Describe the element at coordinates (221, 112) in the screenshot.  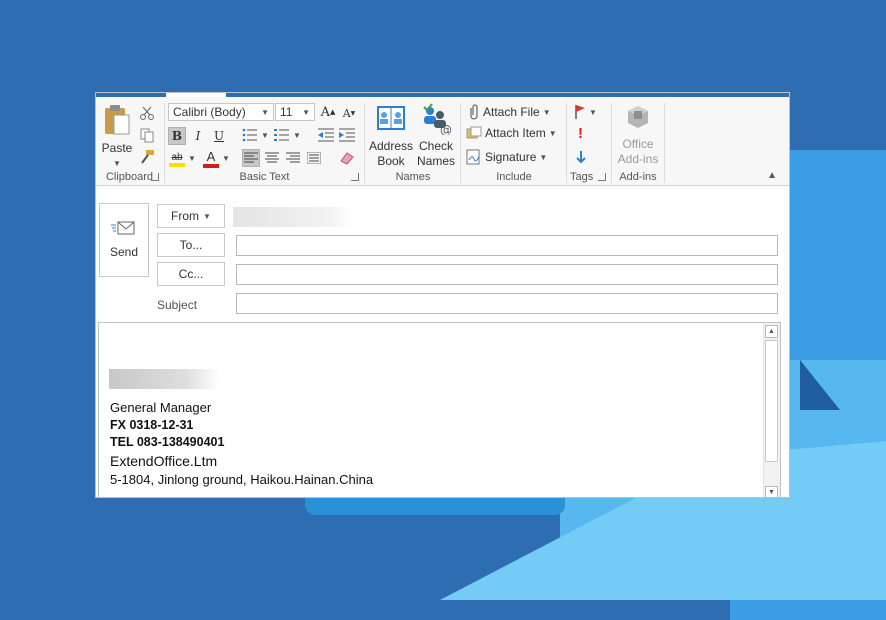
I see `font-name-dropdown: Calibri (Body) ▼` at that location.